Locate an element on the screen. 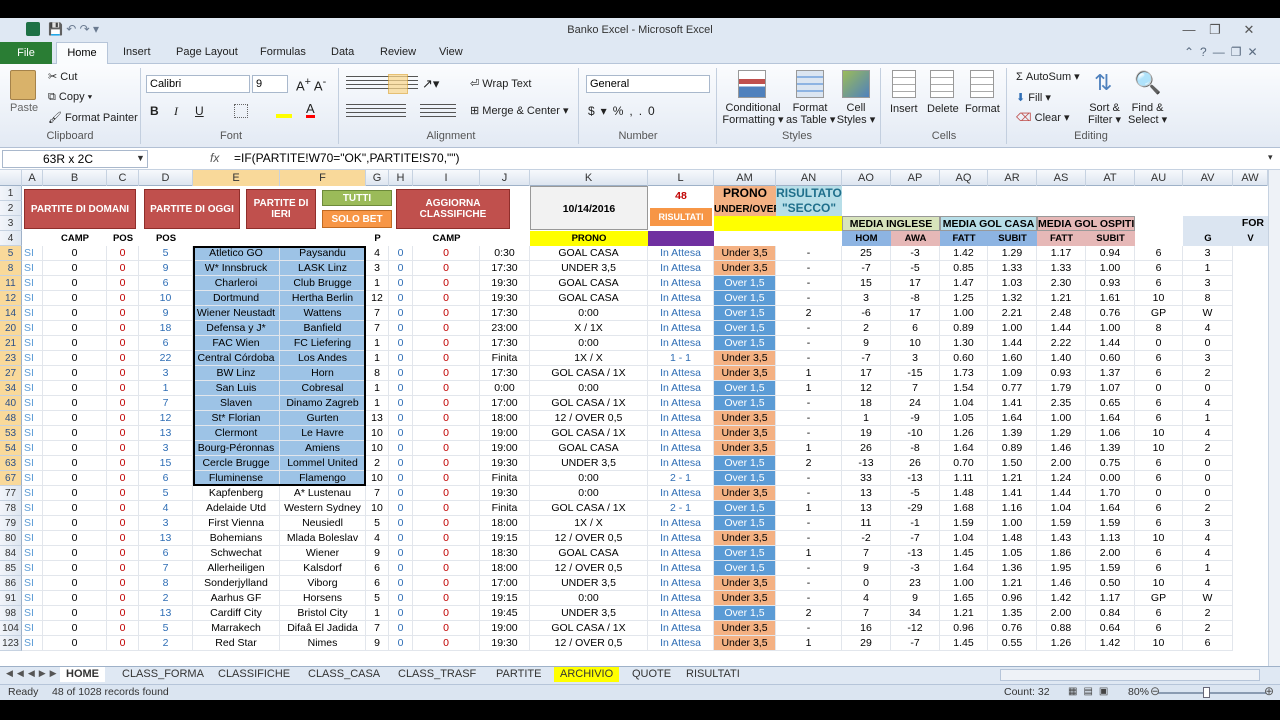  selection-range is located at coordinates (279, 366).